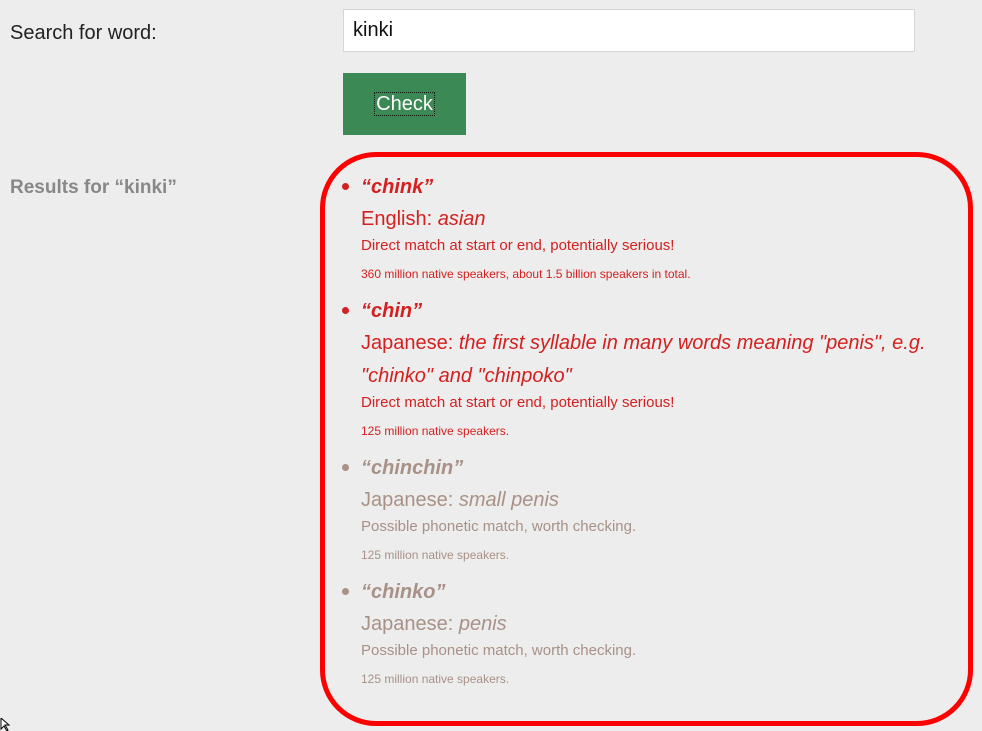  What do you see at coordinates (482, 624) in the screenshot?
I see `result-meaning-text: penis` at bounding box center [482, 624].